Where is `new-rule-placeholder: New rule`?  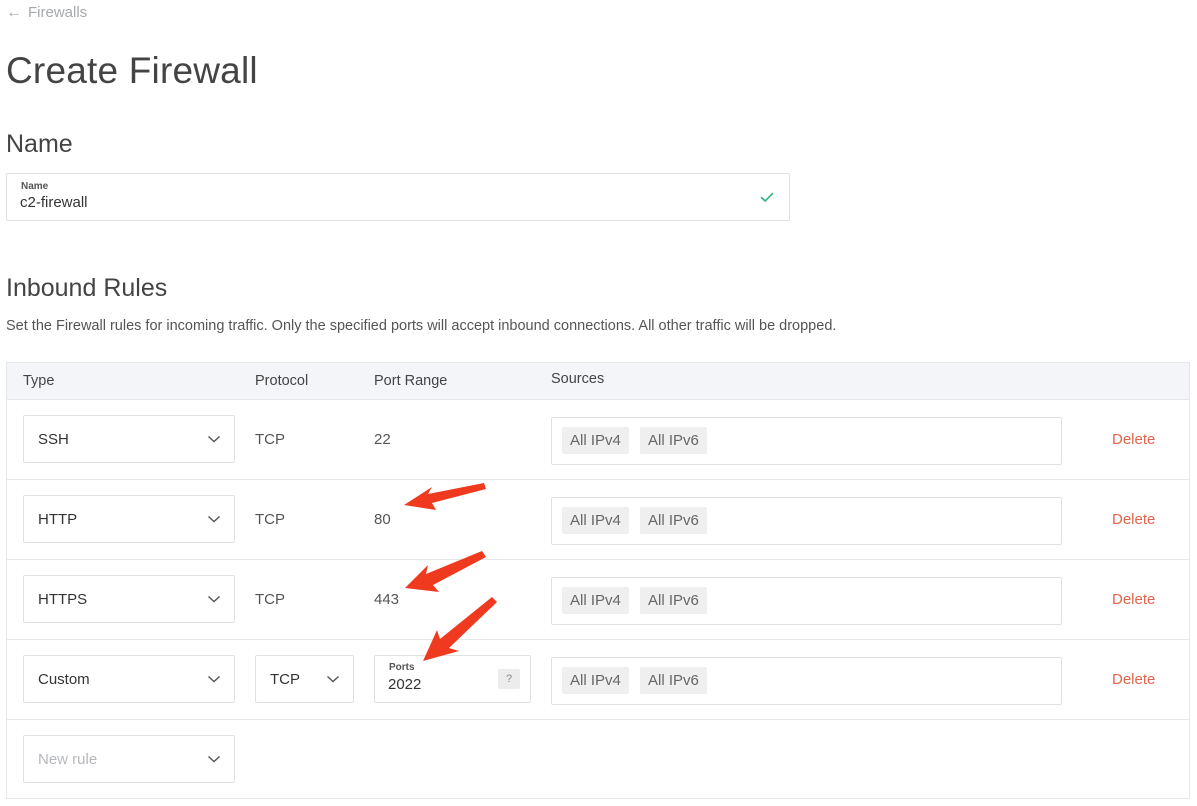
new-rule-placeholder: New rule is located at coordinates (68, 759).